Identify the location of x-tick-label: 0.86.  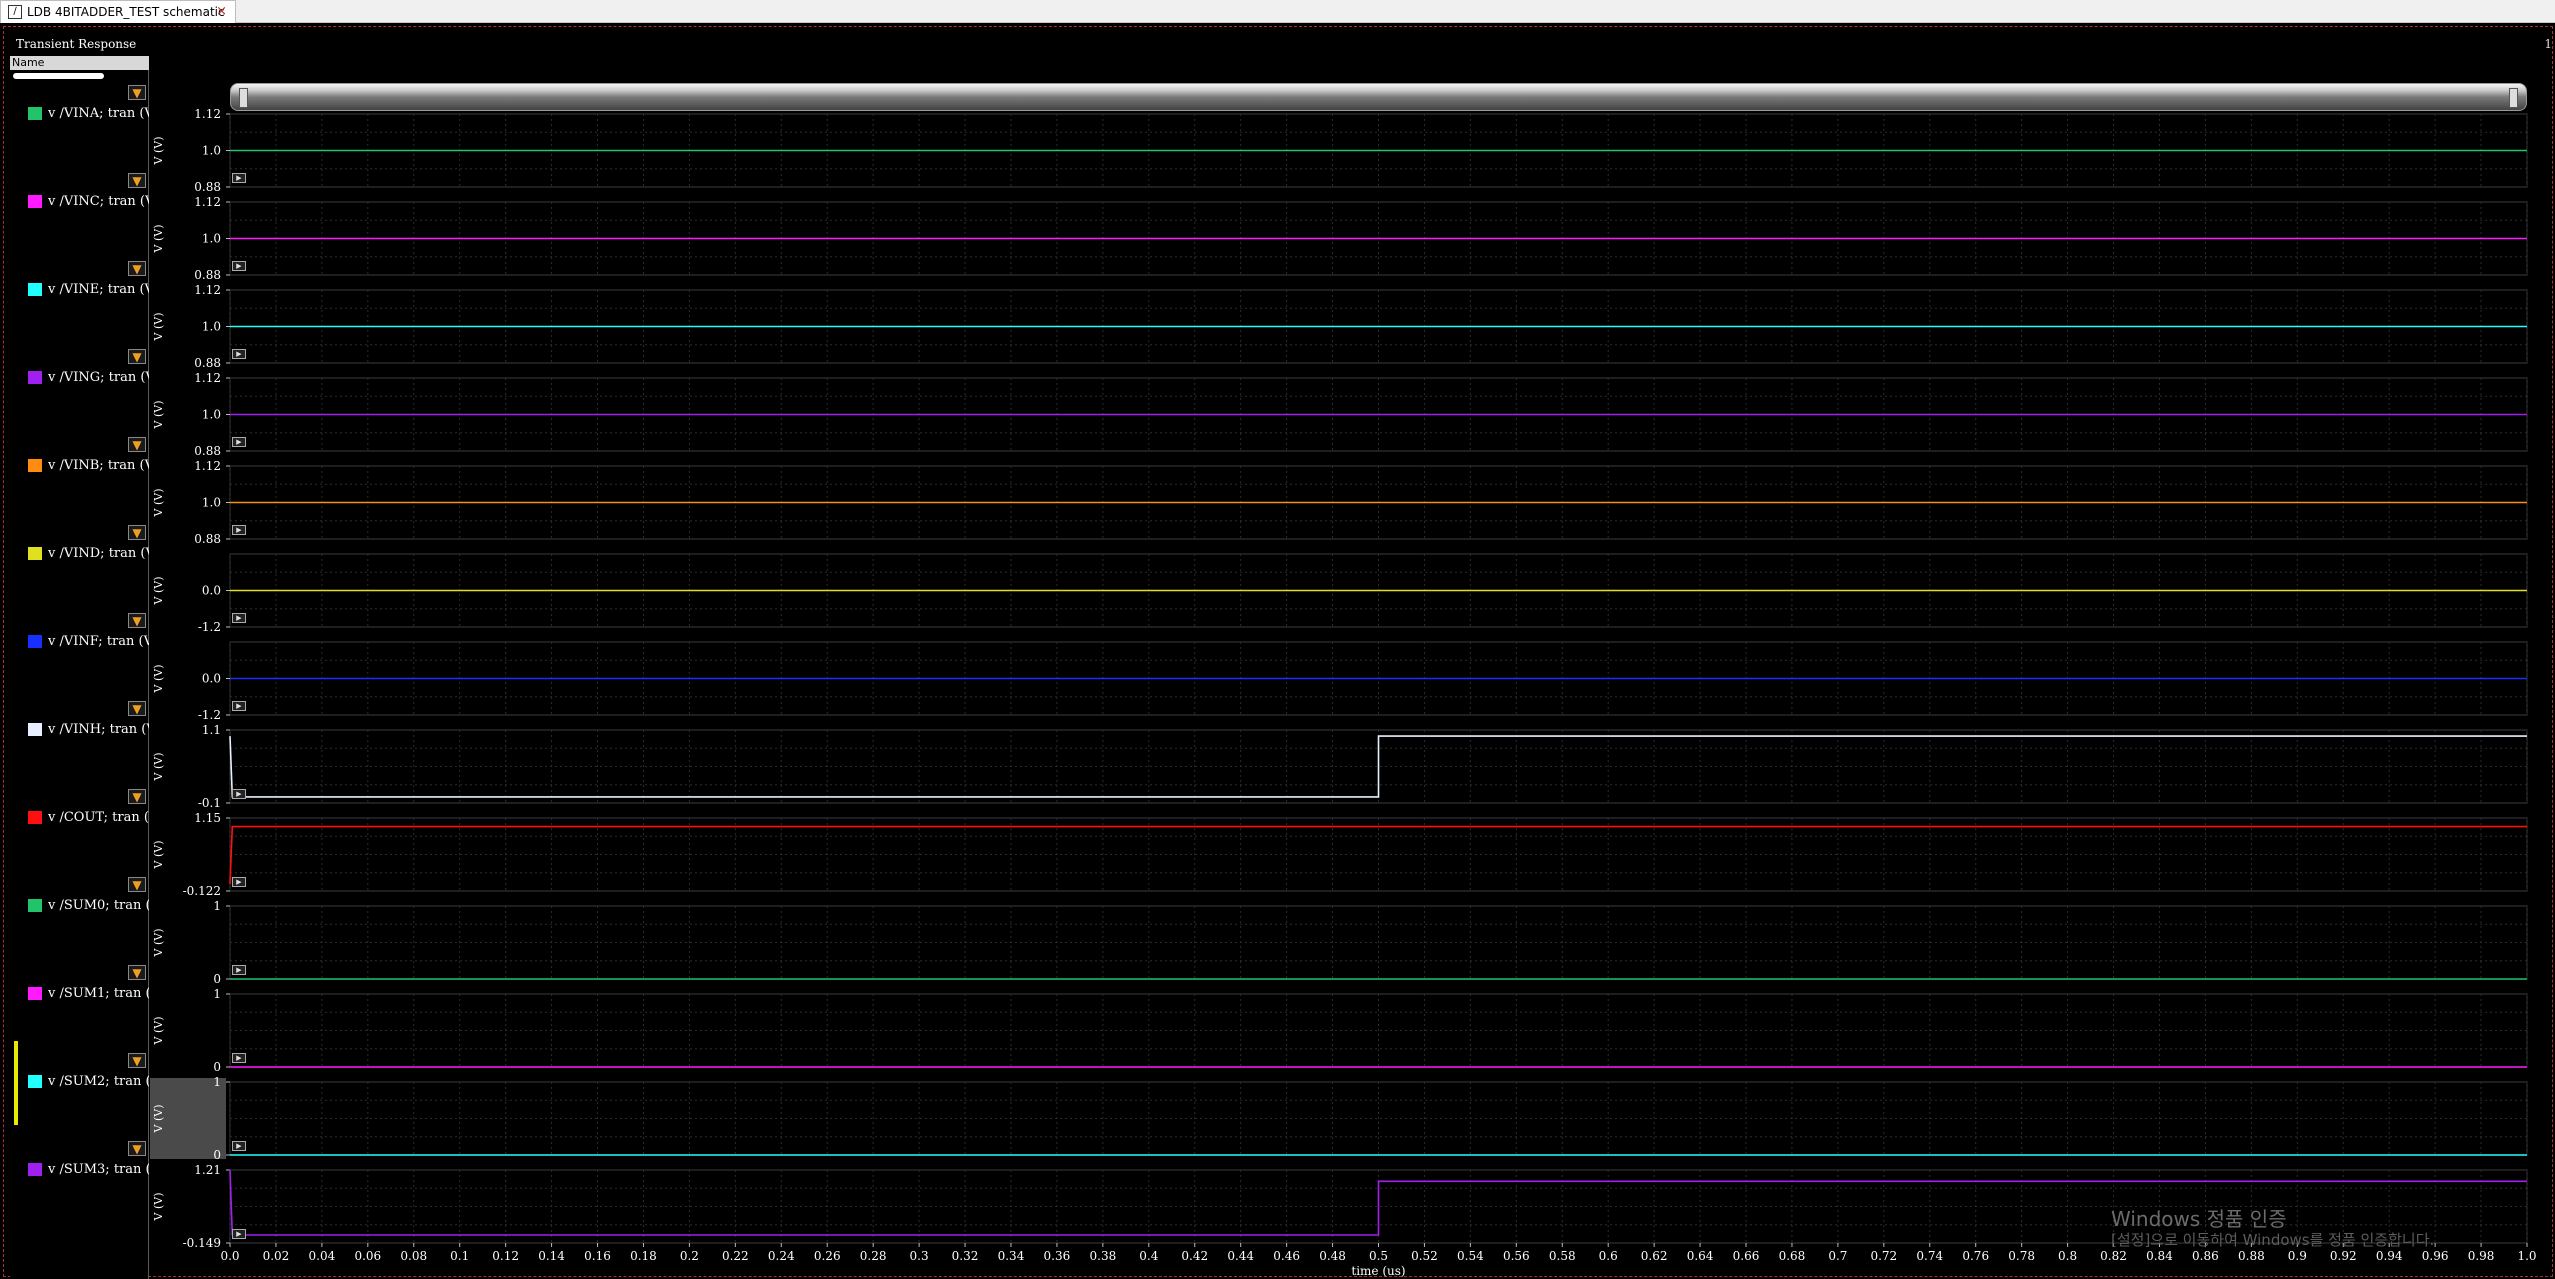
(2205, 1256).